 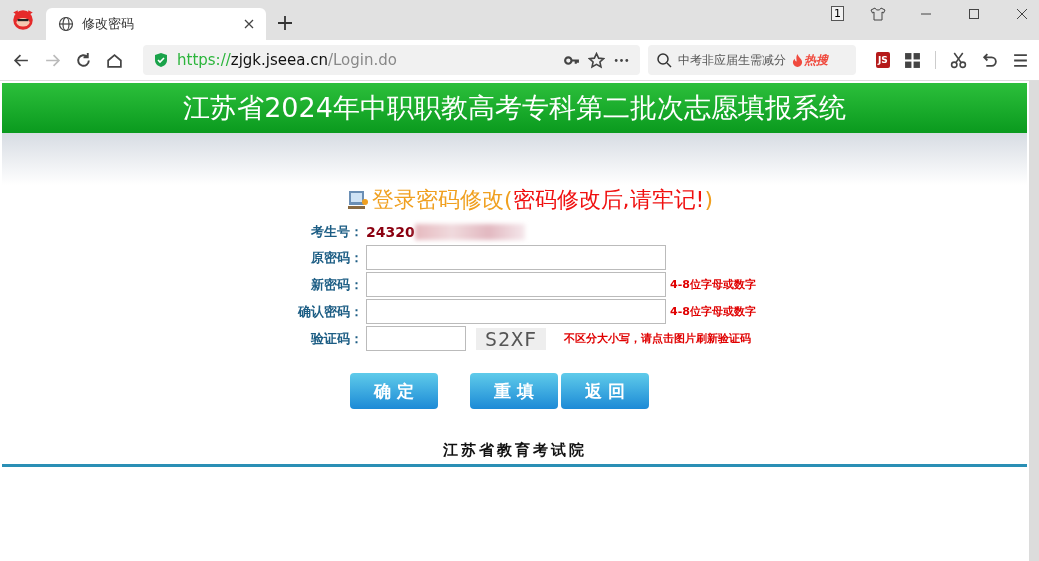 I want to click on star-icon, so click(x=596, y=60).